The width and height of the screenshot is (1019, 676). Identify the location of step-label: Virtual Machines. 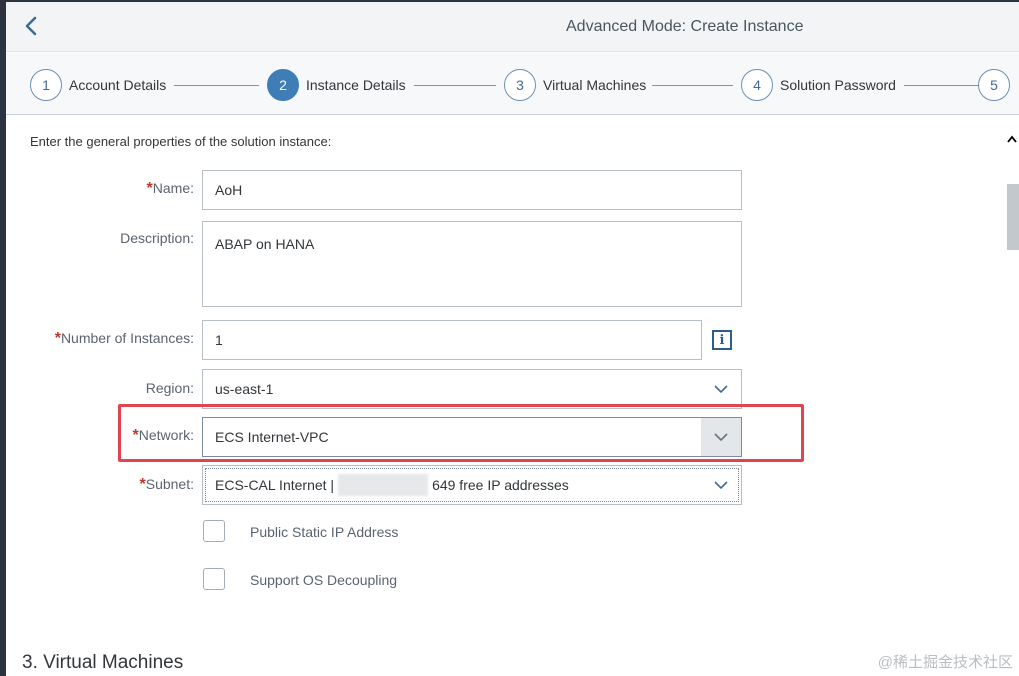
(595, 85).